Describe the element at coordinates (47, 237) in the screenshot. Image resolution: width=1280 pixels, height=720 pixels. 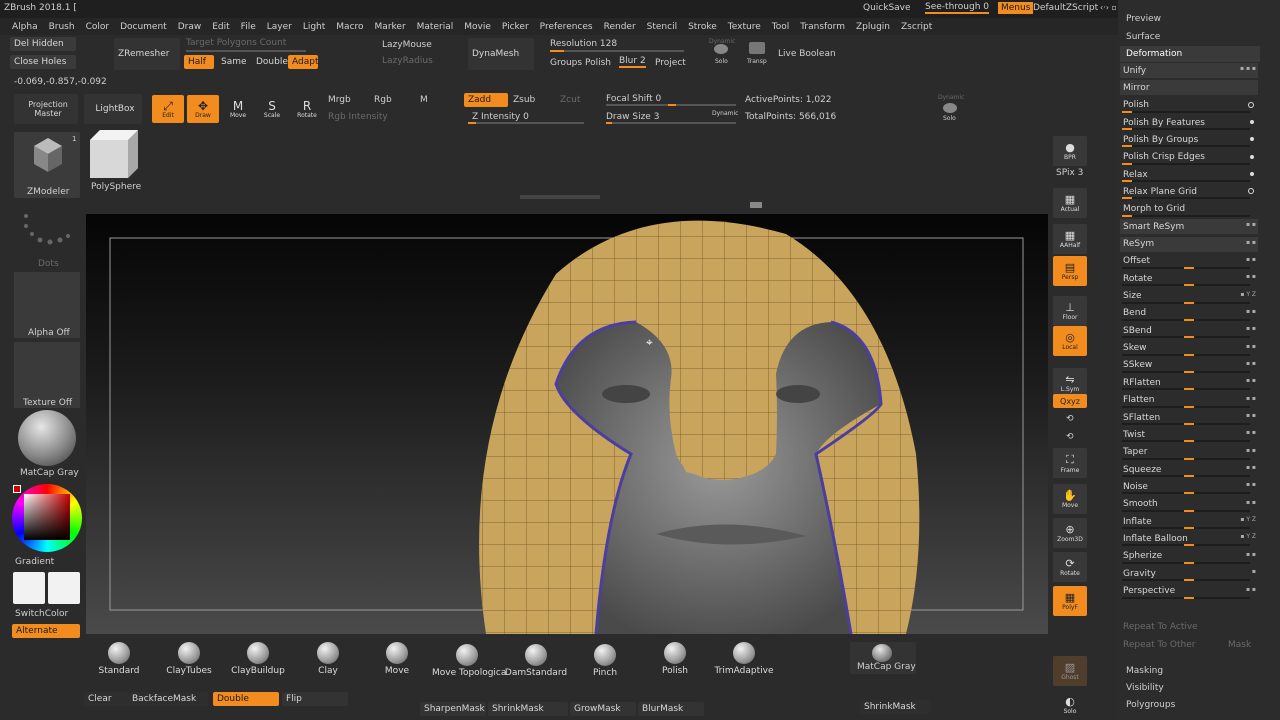
I see `stroke-dots-slot: Dots` at that location.